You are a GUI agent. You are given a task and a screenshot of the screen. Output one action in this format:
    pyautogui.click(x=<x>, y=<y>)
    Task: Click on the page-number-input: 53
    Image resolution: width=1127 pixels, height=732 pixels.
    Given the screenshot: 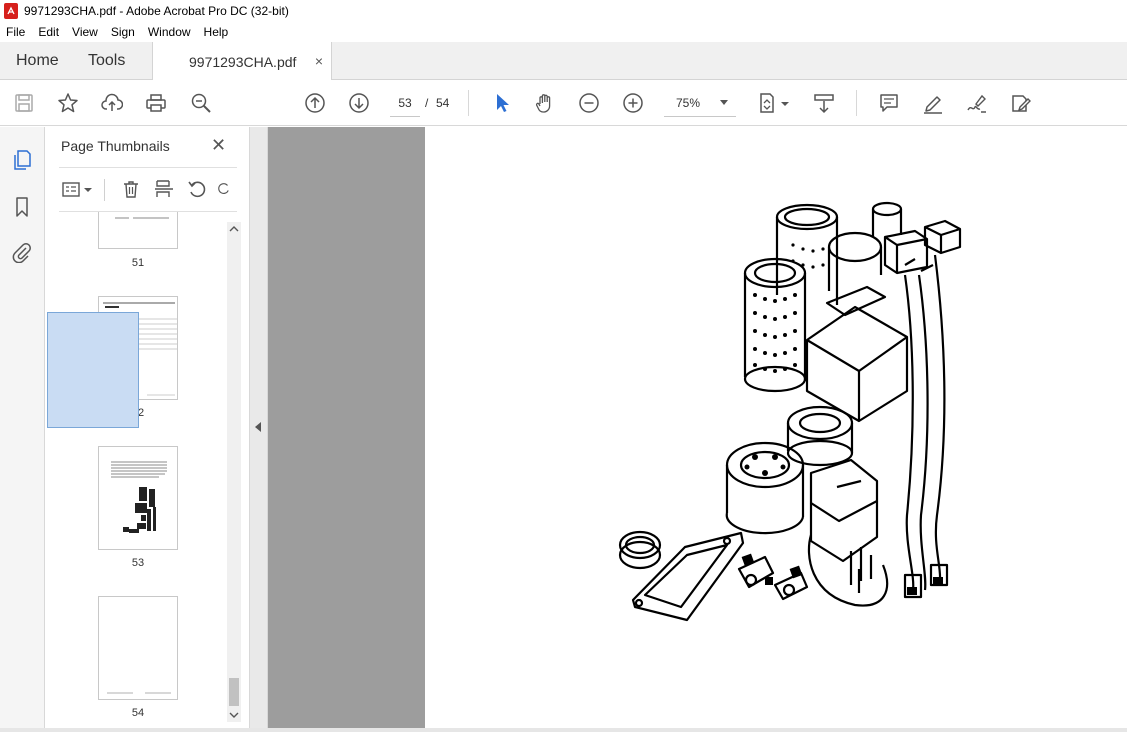 What is the action you would take?
    pyautogui.click(x=405, y=103)
    